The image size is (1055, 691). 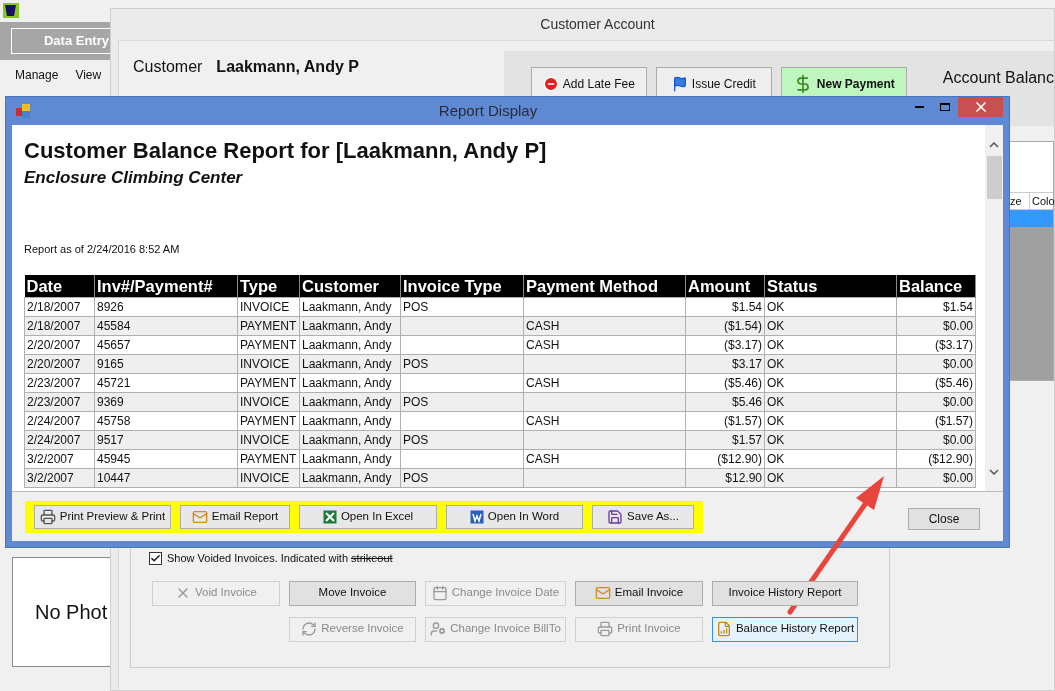 I want to click on action-button: Balance History Report, so click(x=785, y=629).